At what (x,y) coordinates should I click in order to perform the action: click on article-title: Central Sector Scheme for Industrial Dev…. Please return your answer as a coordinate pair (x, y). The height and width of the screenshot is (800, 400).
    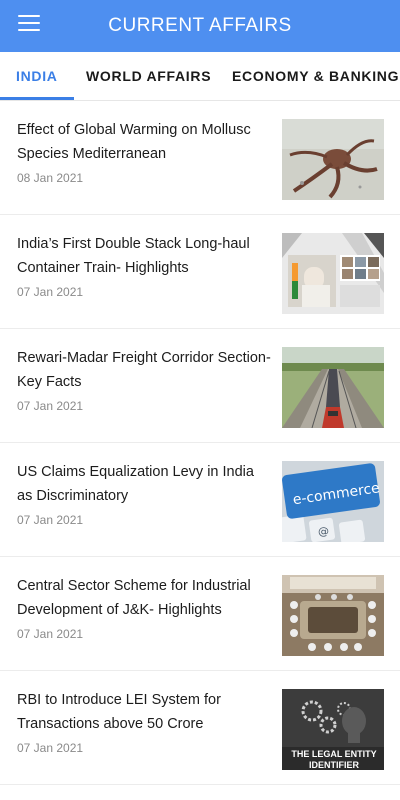
    Looking at the image, I should click on (134, 598).